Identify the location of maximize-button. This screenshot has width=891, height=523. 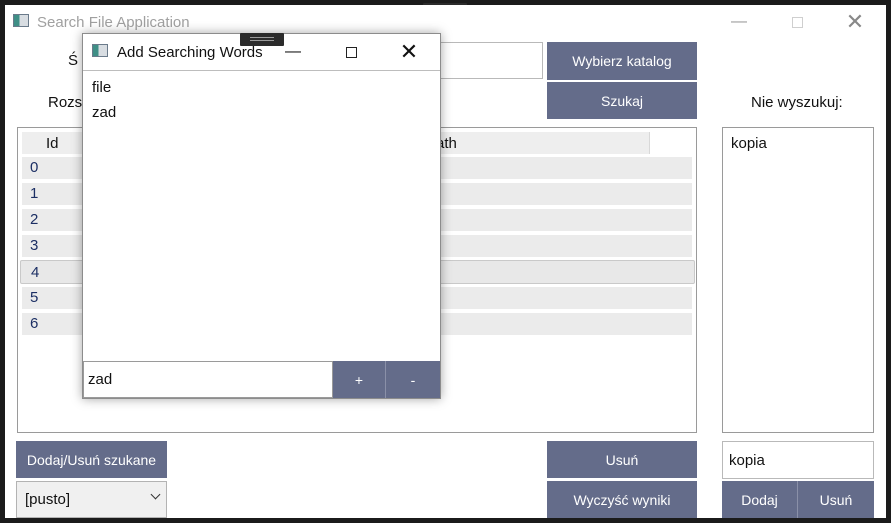
(797, 22).